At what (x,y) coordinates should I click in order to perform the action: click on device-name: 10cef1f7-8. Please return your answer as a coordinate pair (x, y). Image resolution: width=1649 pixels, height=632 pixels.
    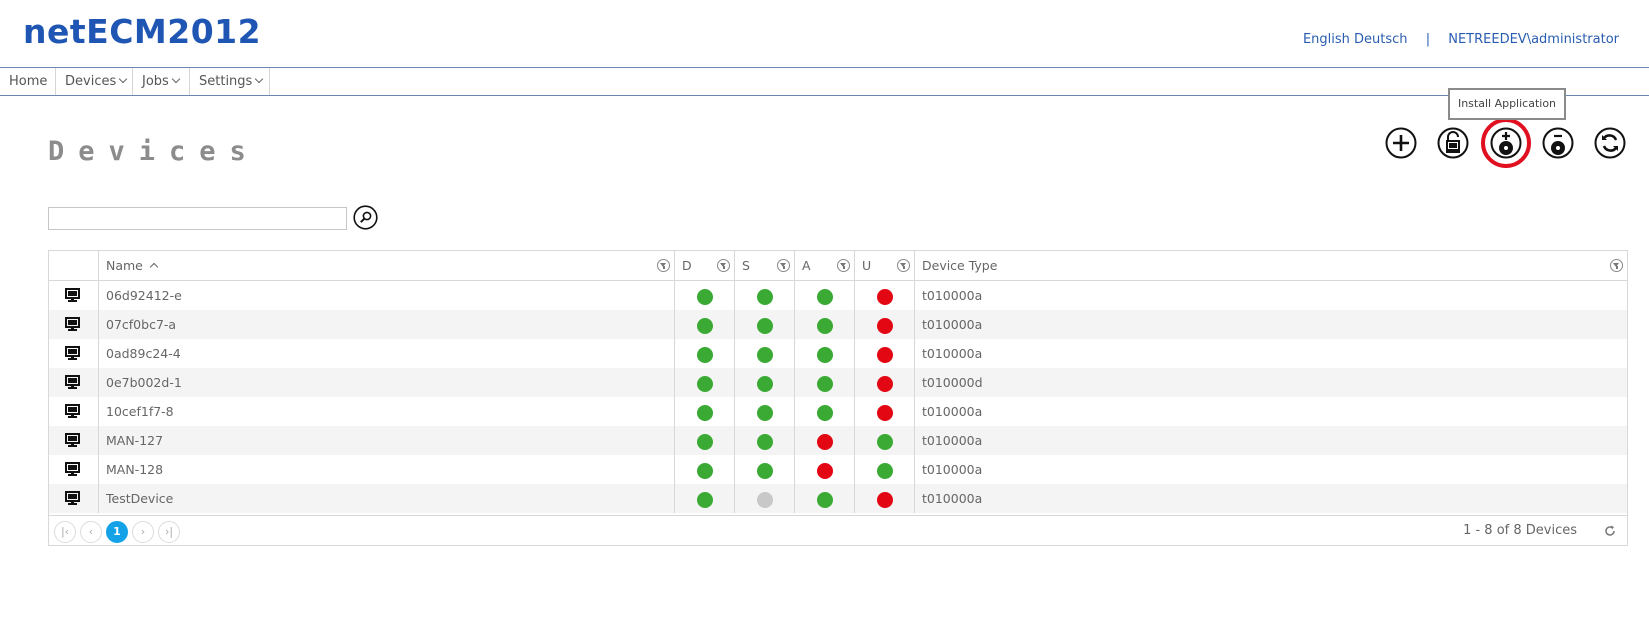
    Looking at the image, I should click on (386, 411).